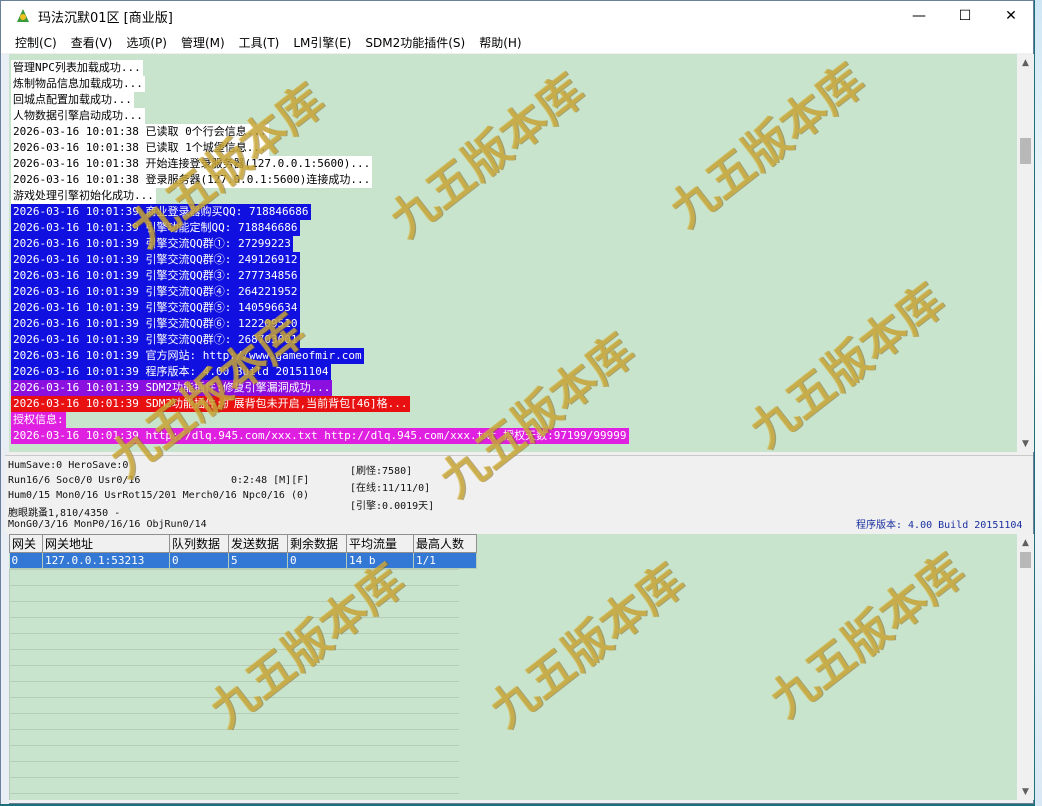 This screenshot has width=1042, height=806. What do you see at coordinates (919, 16) in the screenshot?
I see `minimize-button: —` at bounding box center [919, 16].